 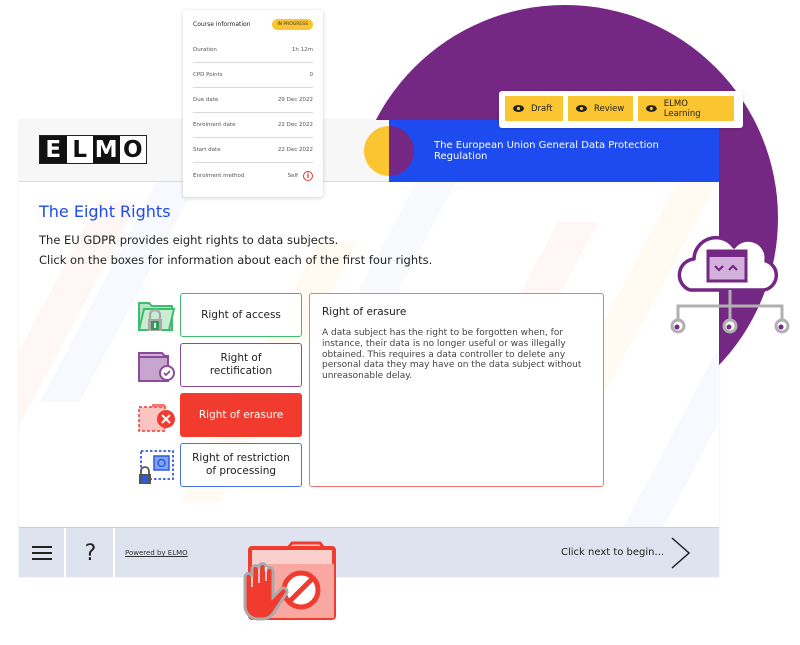 I want to click on info-icon: i, so click(x=308, y=175).